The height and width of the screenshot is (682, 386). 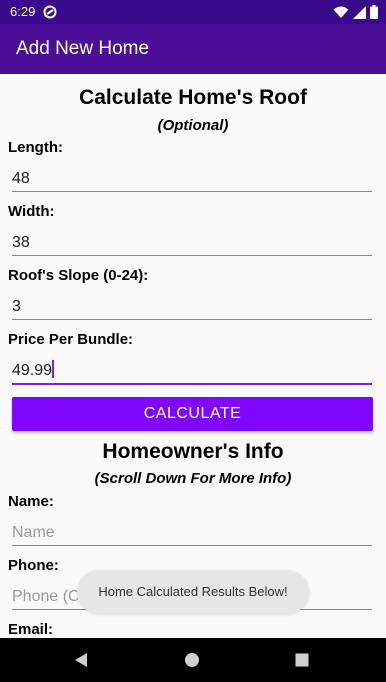 What do you see at coordinates (31, 211) in the screenshot?
I see `width-label: Width:` at bounding box center [31, 211].